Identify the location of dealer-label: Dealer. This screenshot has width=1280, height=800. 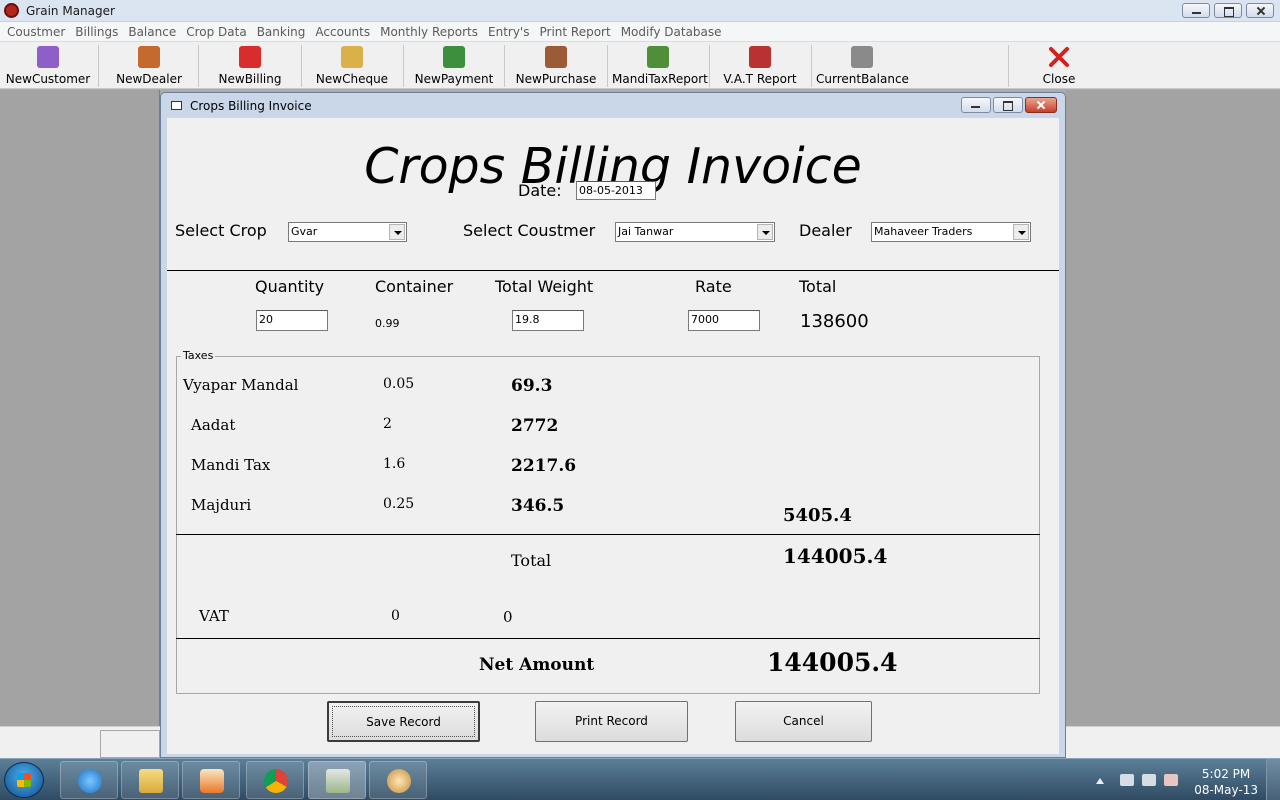
(825, 230).